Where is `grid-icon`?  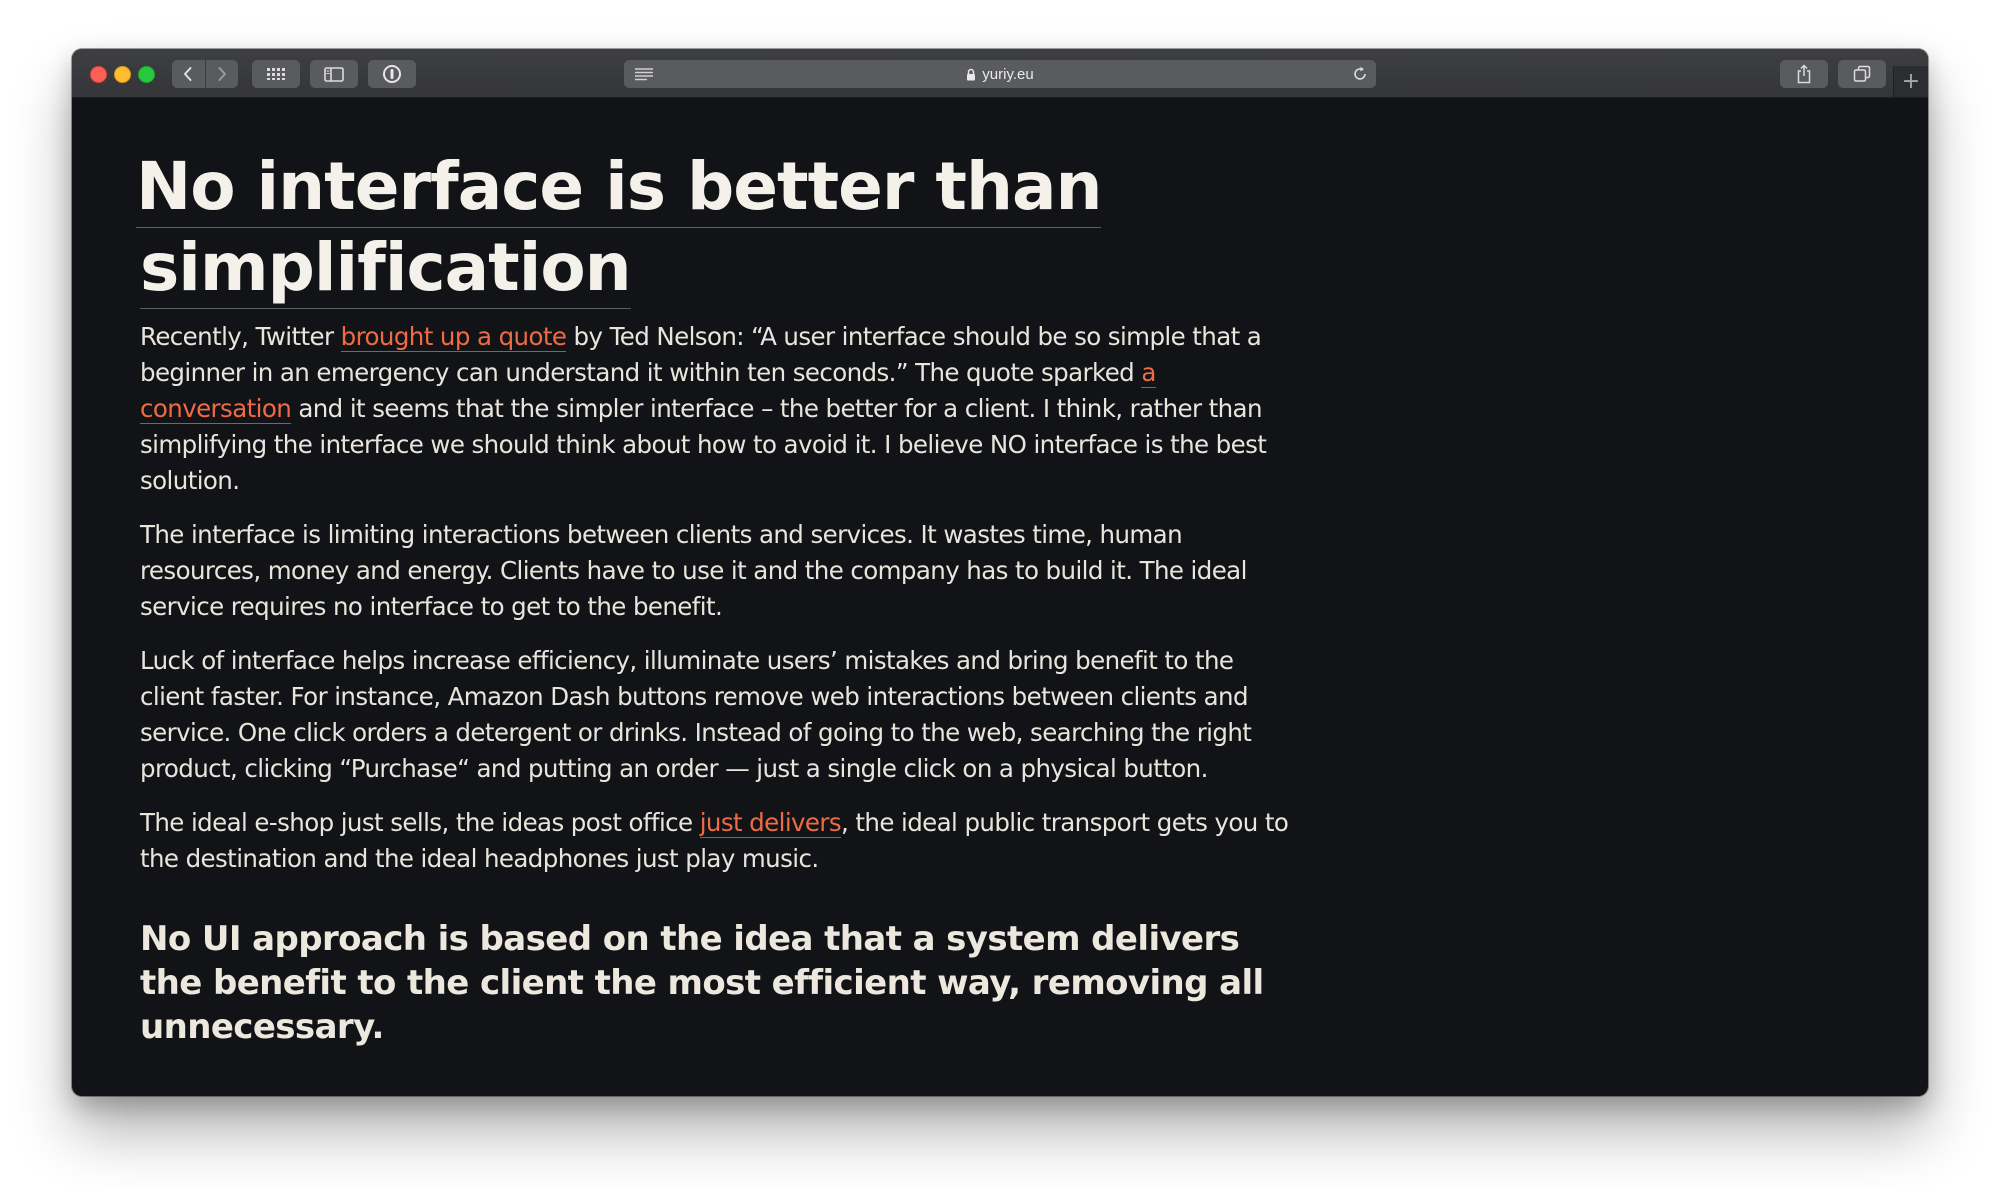
grid-icon is located at coordinates (276, 74).